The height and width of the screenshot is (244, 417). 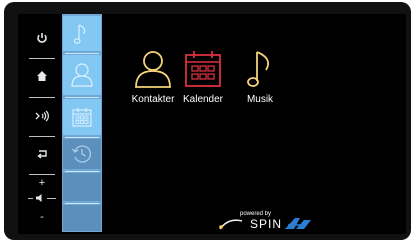 I want to click on shortcut-music, so click(x=82, y=33).